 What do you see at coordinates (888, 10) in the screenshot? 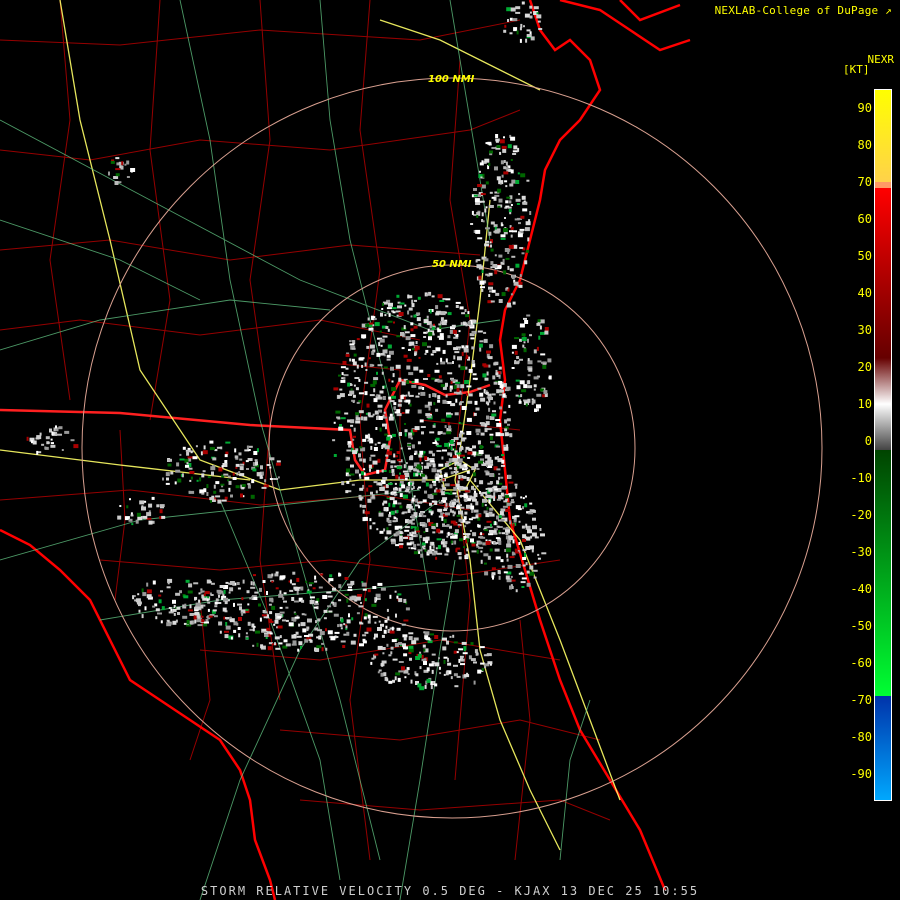
I see `external-link-icon: ↗` at bounding box center [888, 10].